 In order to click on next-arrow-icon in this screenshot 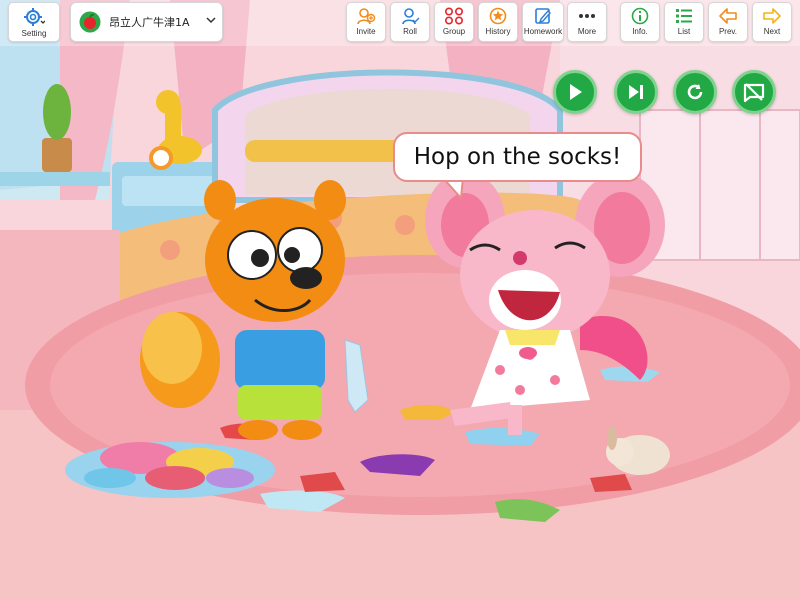, I will do `click(772, 16)`.